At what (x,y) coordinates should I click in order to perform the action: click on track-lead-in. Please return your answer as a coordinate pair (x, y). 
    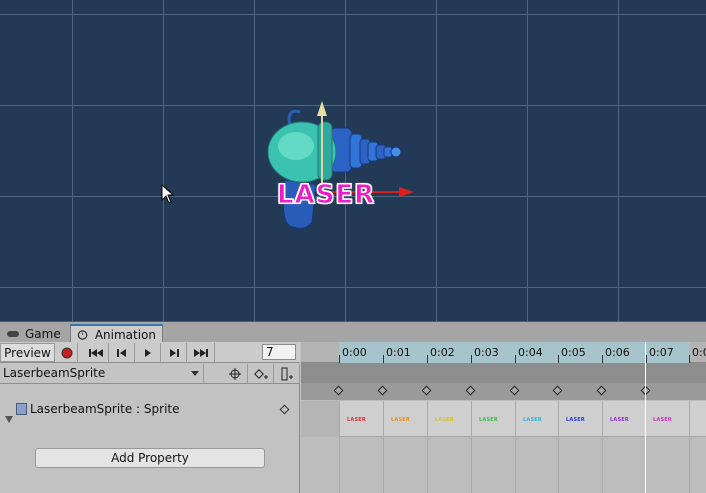
    Looking at the image, I should click on (320, 419).